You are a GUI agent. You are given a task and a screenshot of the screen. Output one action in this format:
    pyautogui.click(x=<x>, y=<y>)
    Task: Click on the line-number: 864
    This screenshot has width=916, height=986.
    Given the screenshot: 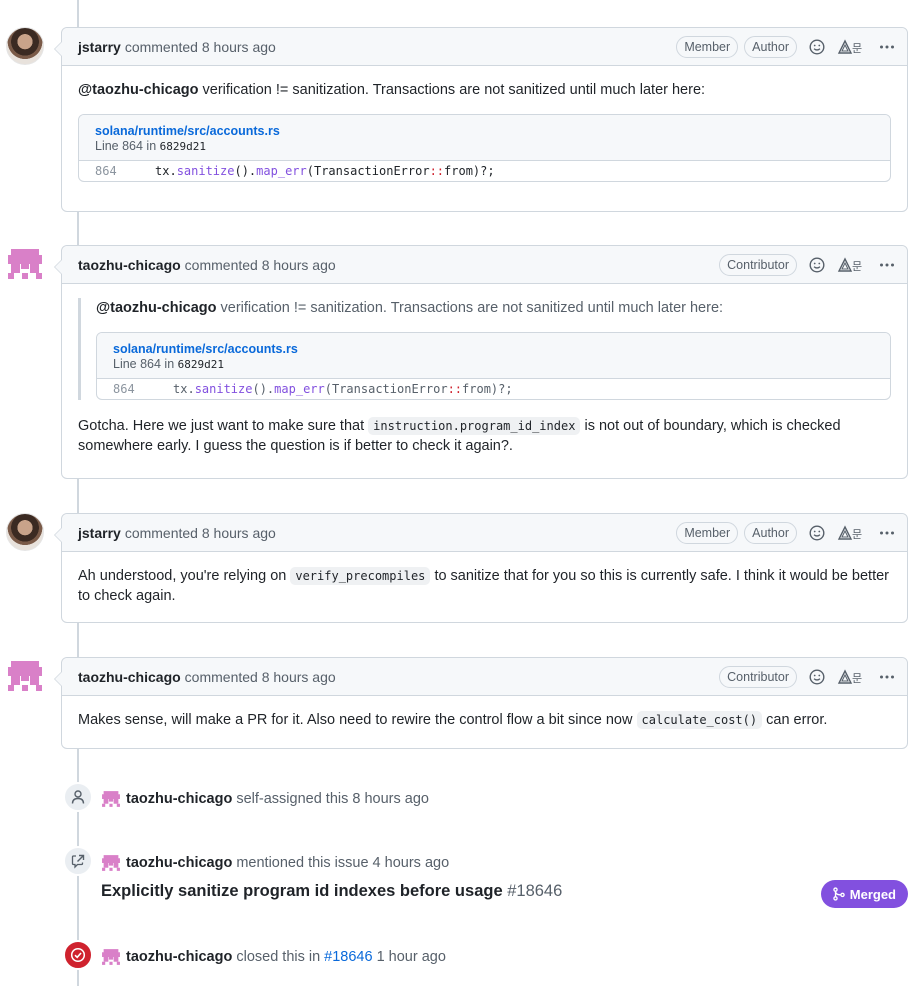 What is the action you would take?
    pyautogui.click(x=124, y=389)
    